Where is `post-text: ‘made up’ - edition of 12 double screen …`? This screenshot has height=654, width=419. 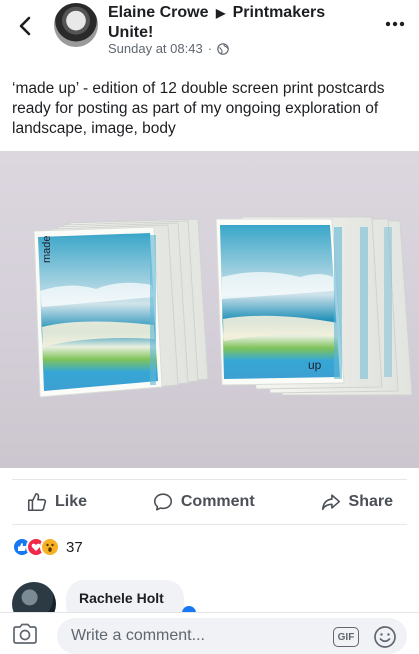
post-text: ‘made up’ - edition of 12 double screen … is located at coordinates (198, 108).